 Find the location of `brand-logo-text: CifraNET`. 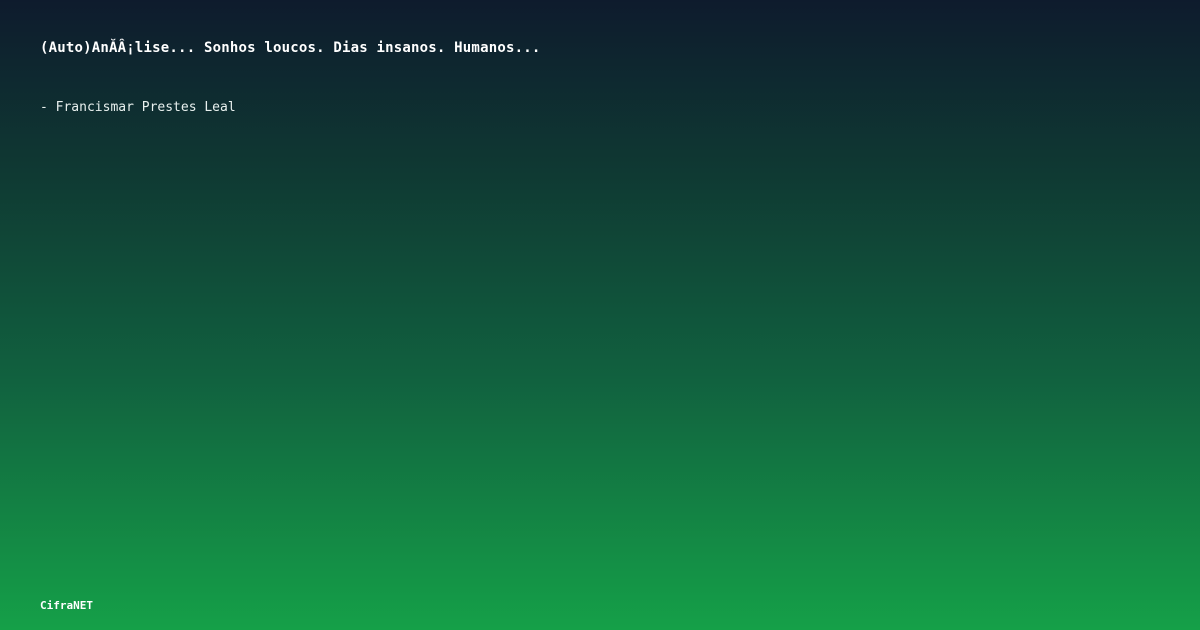

brand-logo-text: CifraNET is located at coordinates (66, 605).